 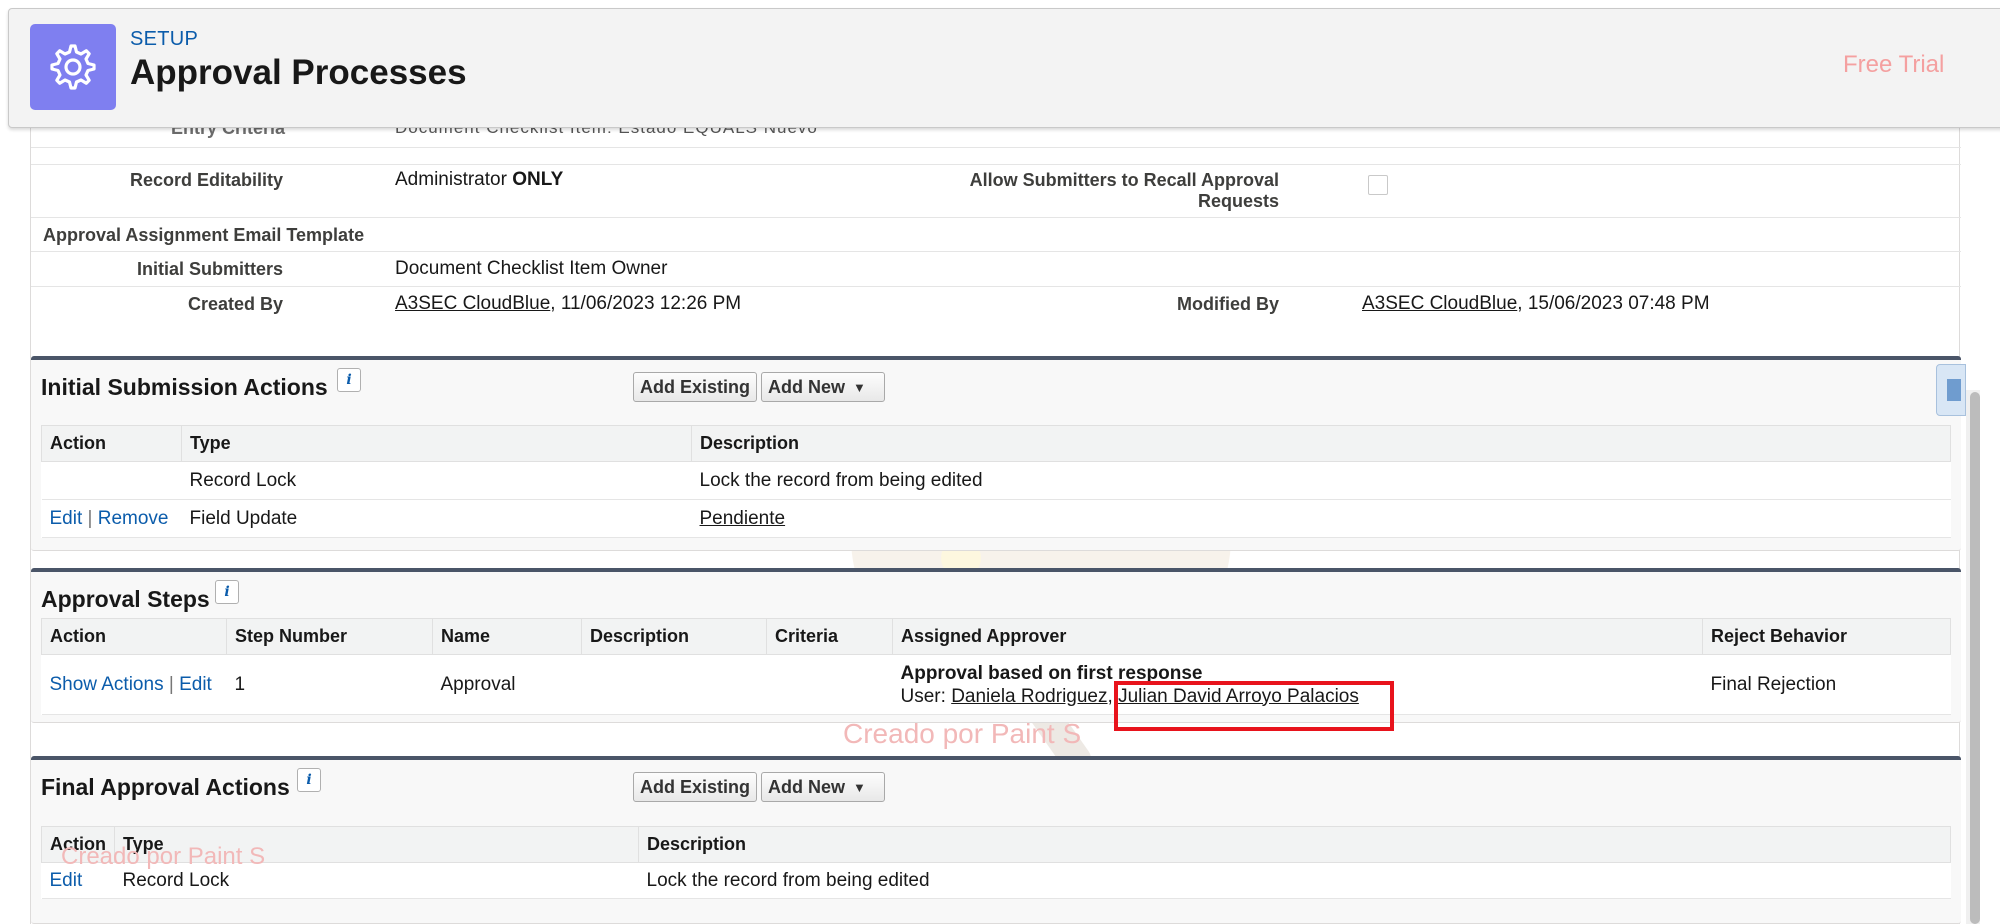 What do you see at coordinates (674, 684) in the screenshot?
I see `description-cell` at bounding box center [674, 684].